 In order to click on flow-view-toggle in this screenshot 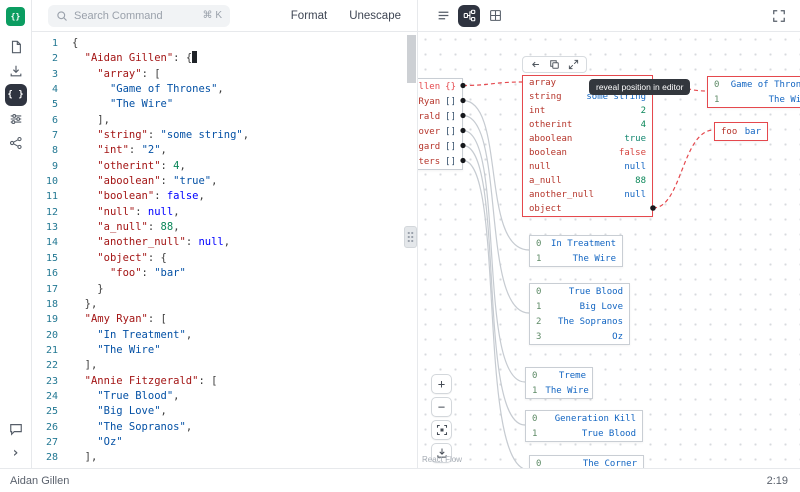, I will do `click(469, 15)`.